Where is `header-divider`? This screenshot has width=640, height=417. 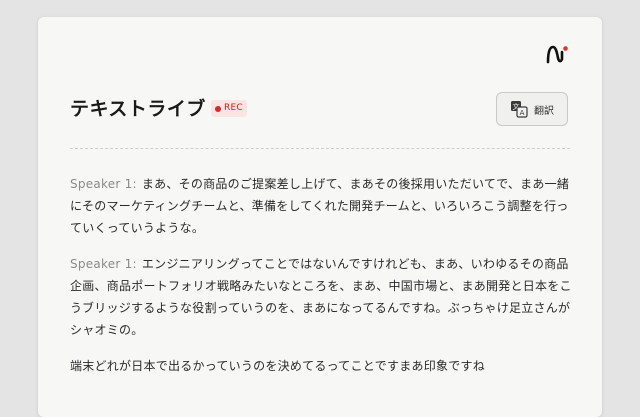
header-divider is located at coordinates (320, 148).